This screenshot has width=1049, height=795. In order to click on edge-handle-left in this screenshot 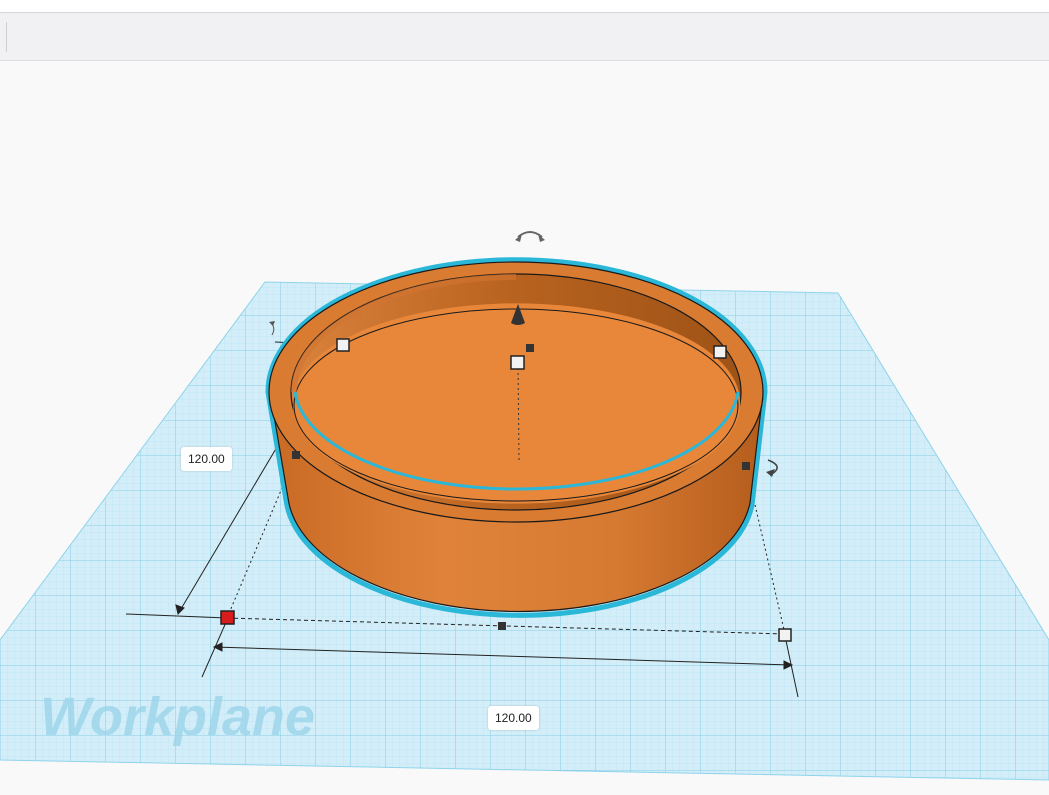, I will do `click(296, 455)`.